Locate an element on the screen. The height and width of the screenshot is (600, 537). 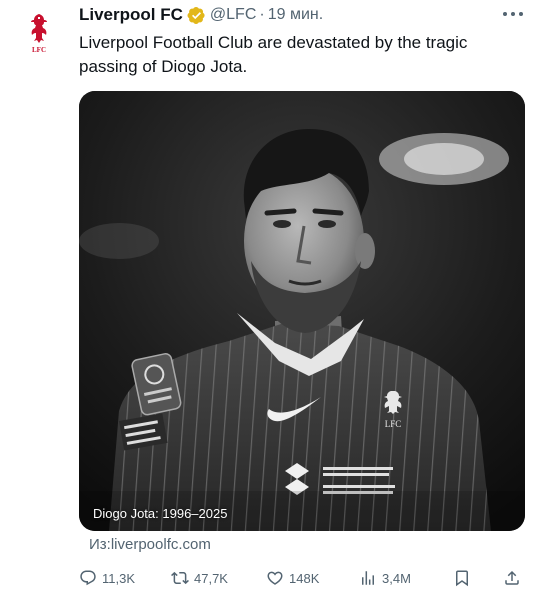
retweet-icon is located at coordinates (180, 578).